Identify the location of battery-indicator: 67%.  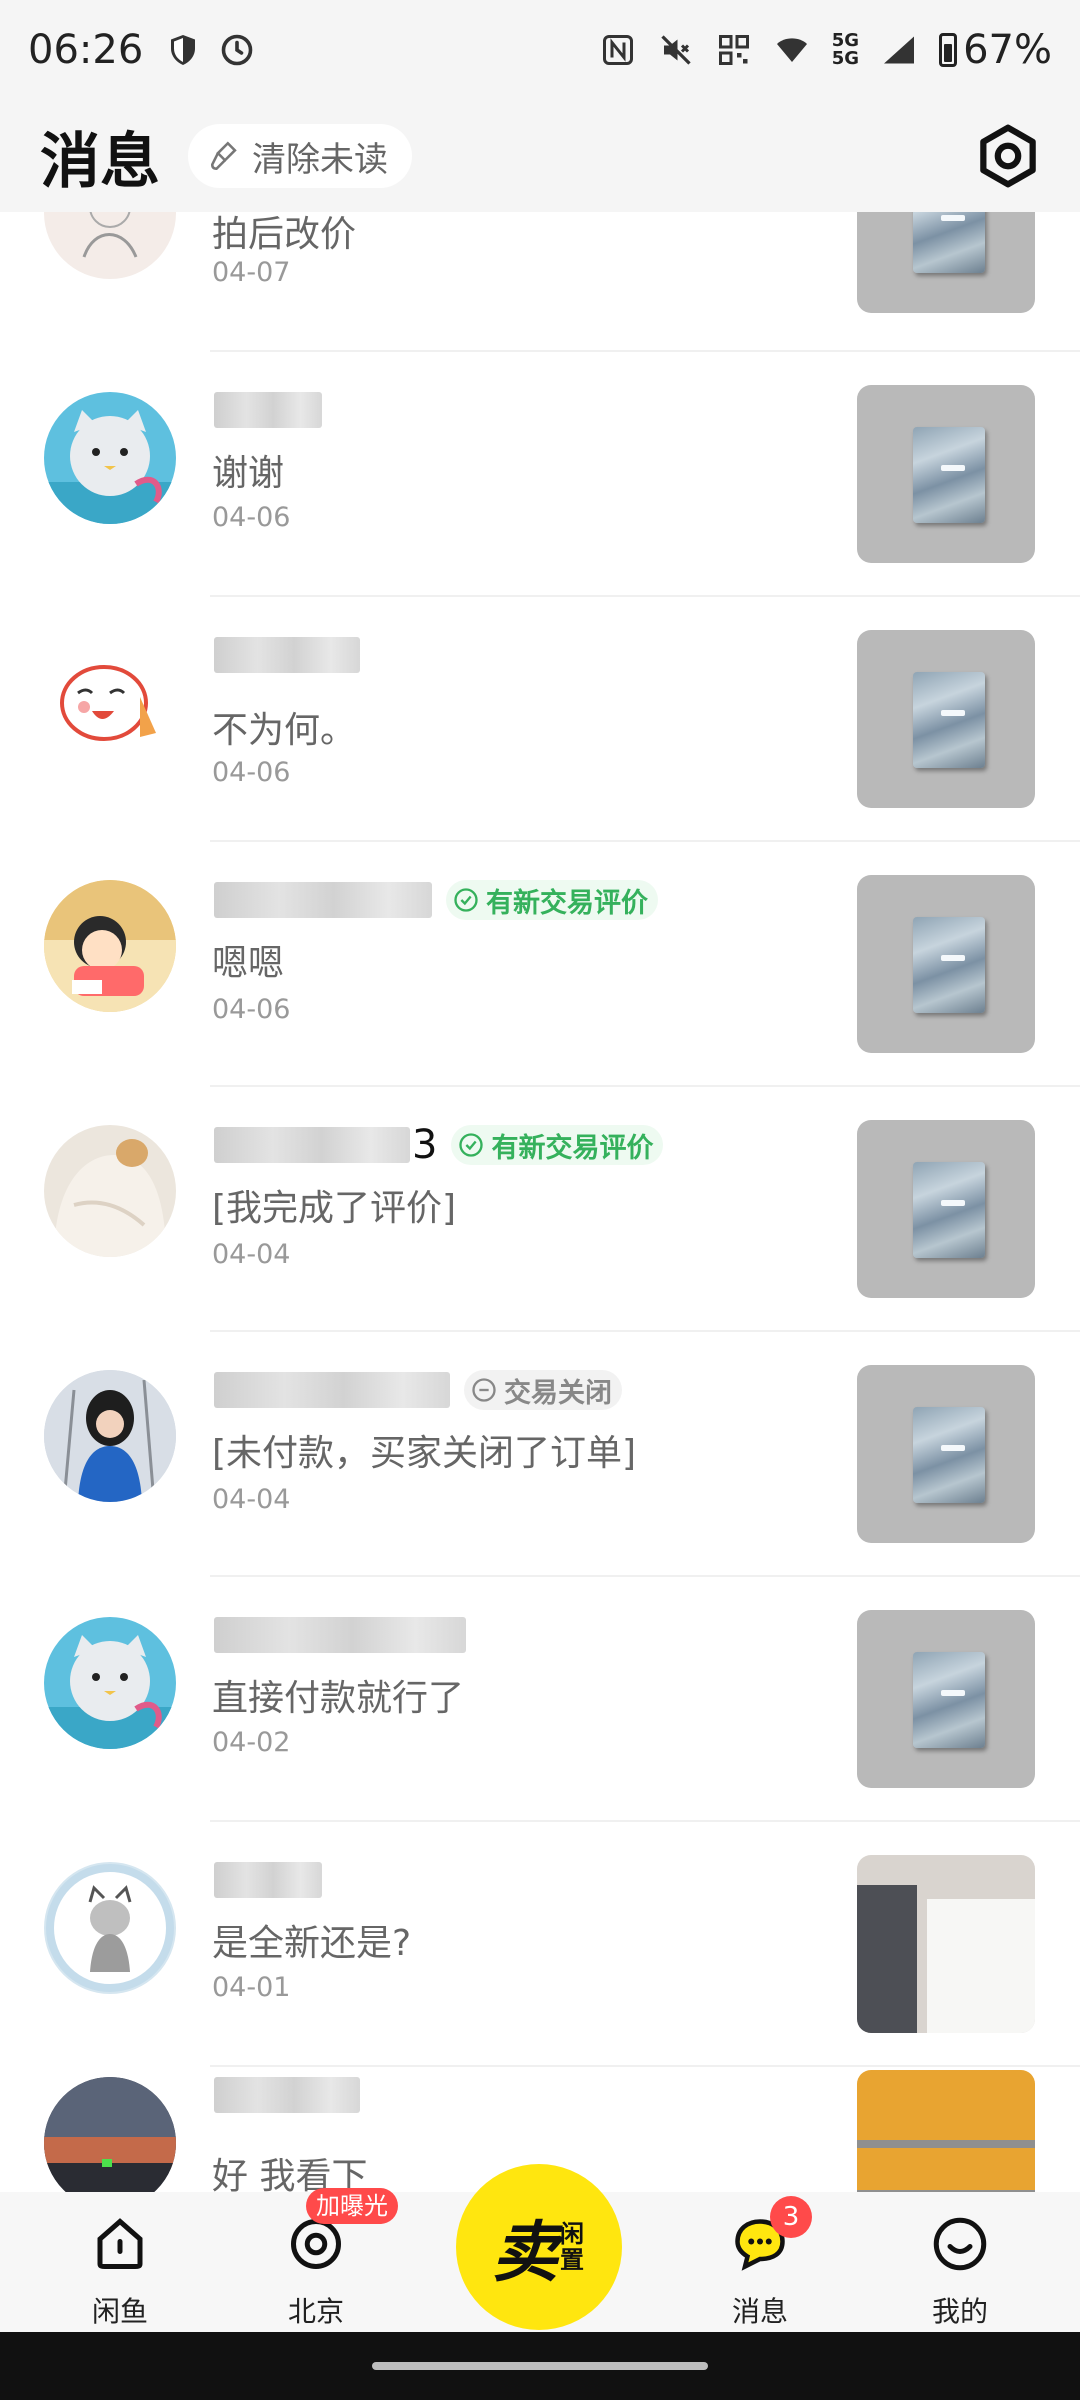
(995, 50).